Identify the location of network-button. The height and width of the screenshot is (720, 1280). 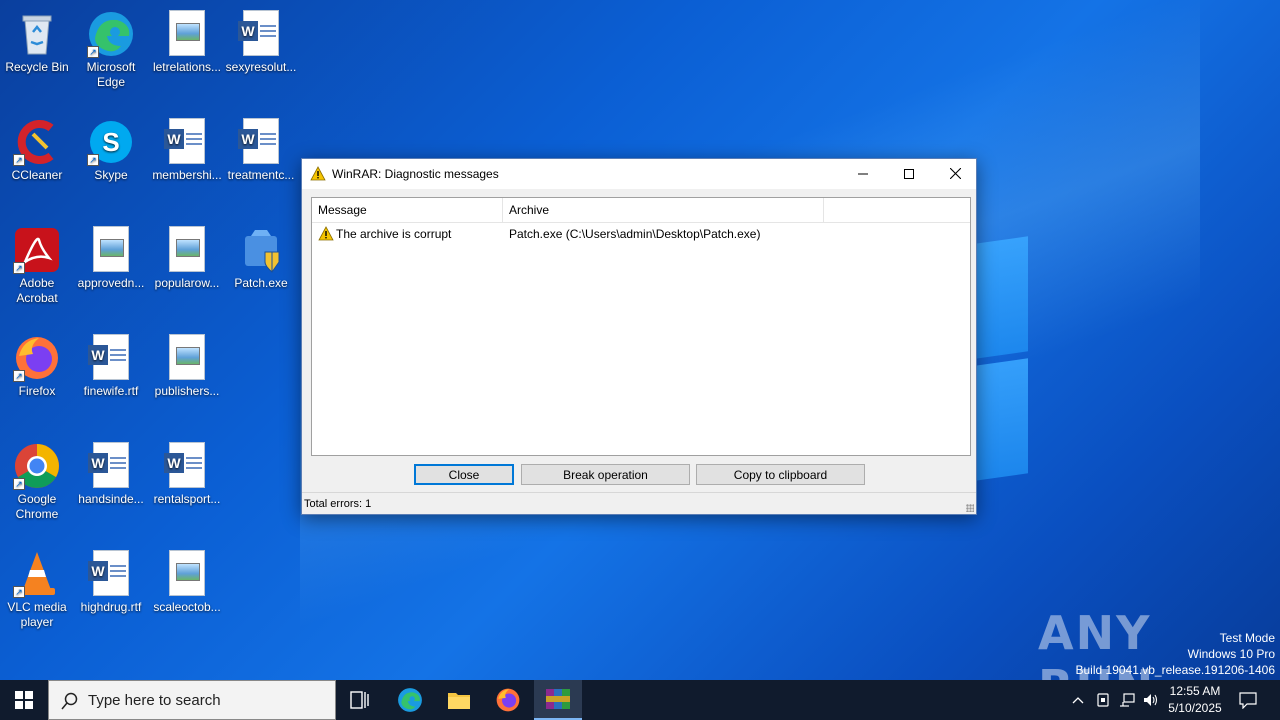
(1127, 700).